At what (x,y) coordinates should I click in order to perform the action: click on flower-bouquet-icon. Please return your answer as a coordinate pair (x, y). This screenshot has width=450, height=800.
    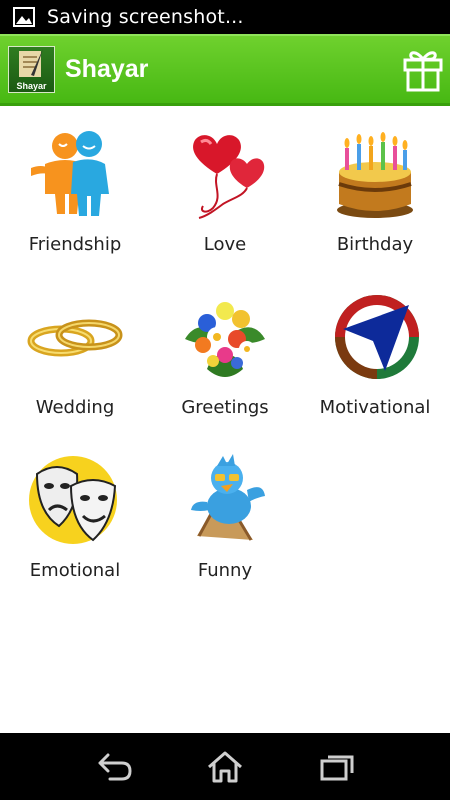
    Looking at the image, I should click on (225, 339).